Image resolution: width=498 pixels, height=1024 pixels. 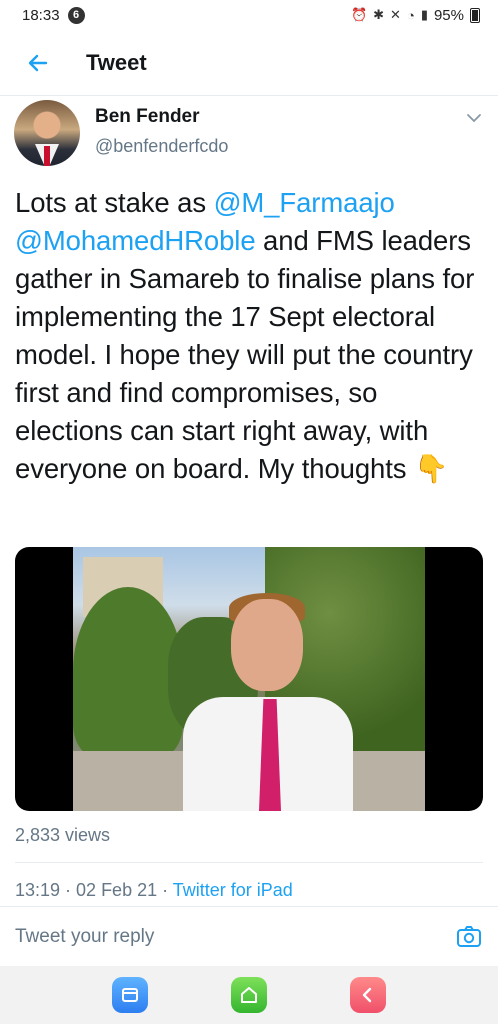 I want to click on signal-icon: ▮, so click(x=424, y=14).